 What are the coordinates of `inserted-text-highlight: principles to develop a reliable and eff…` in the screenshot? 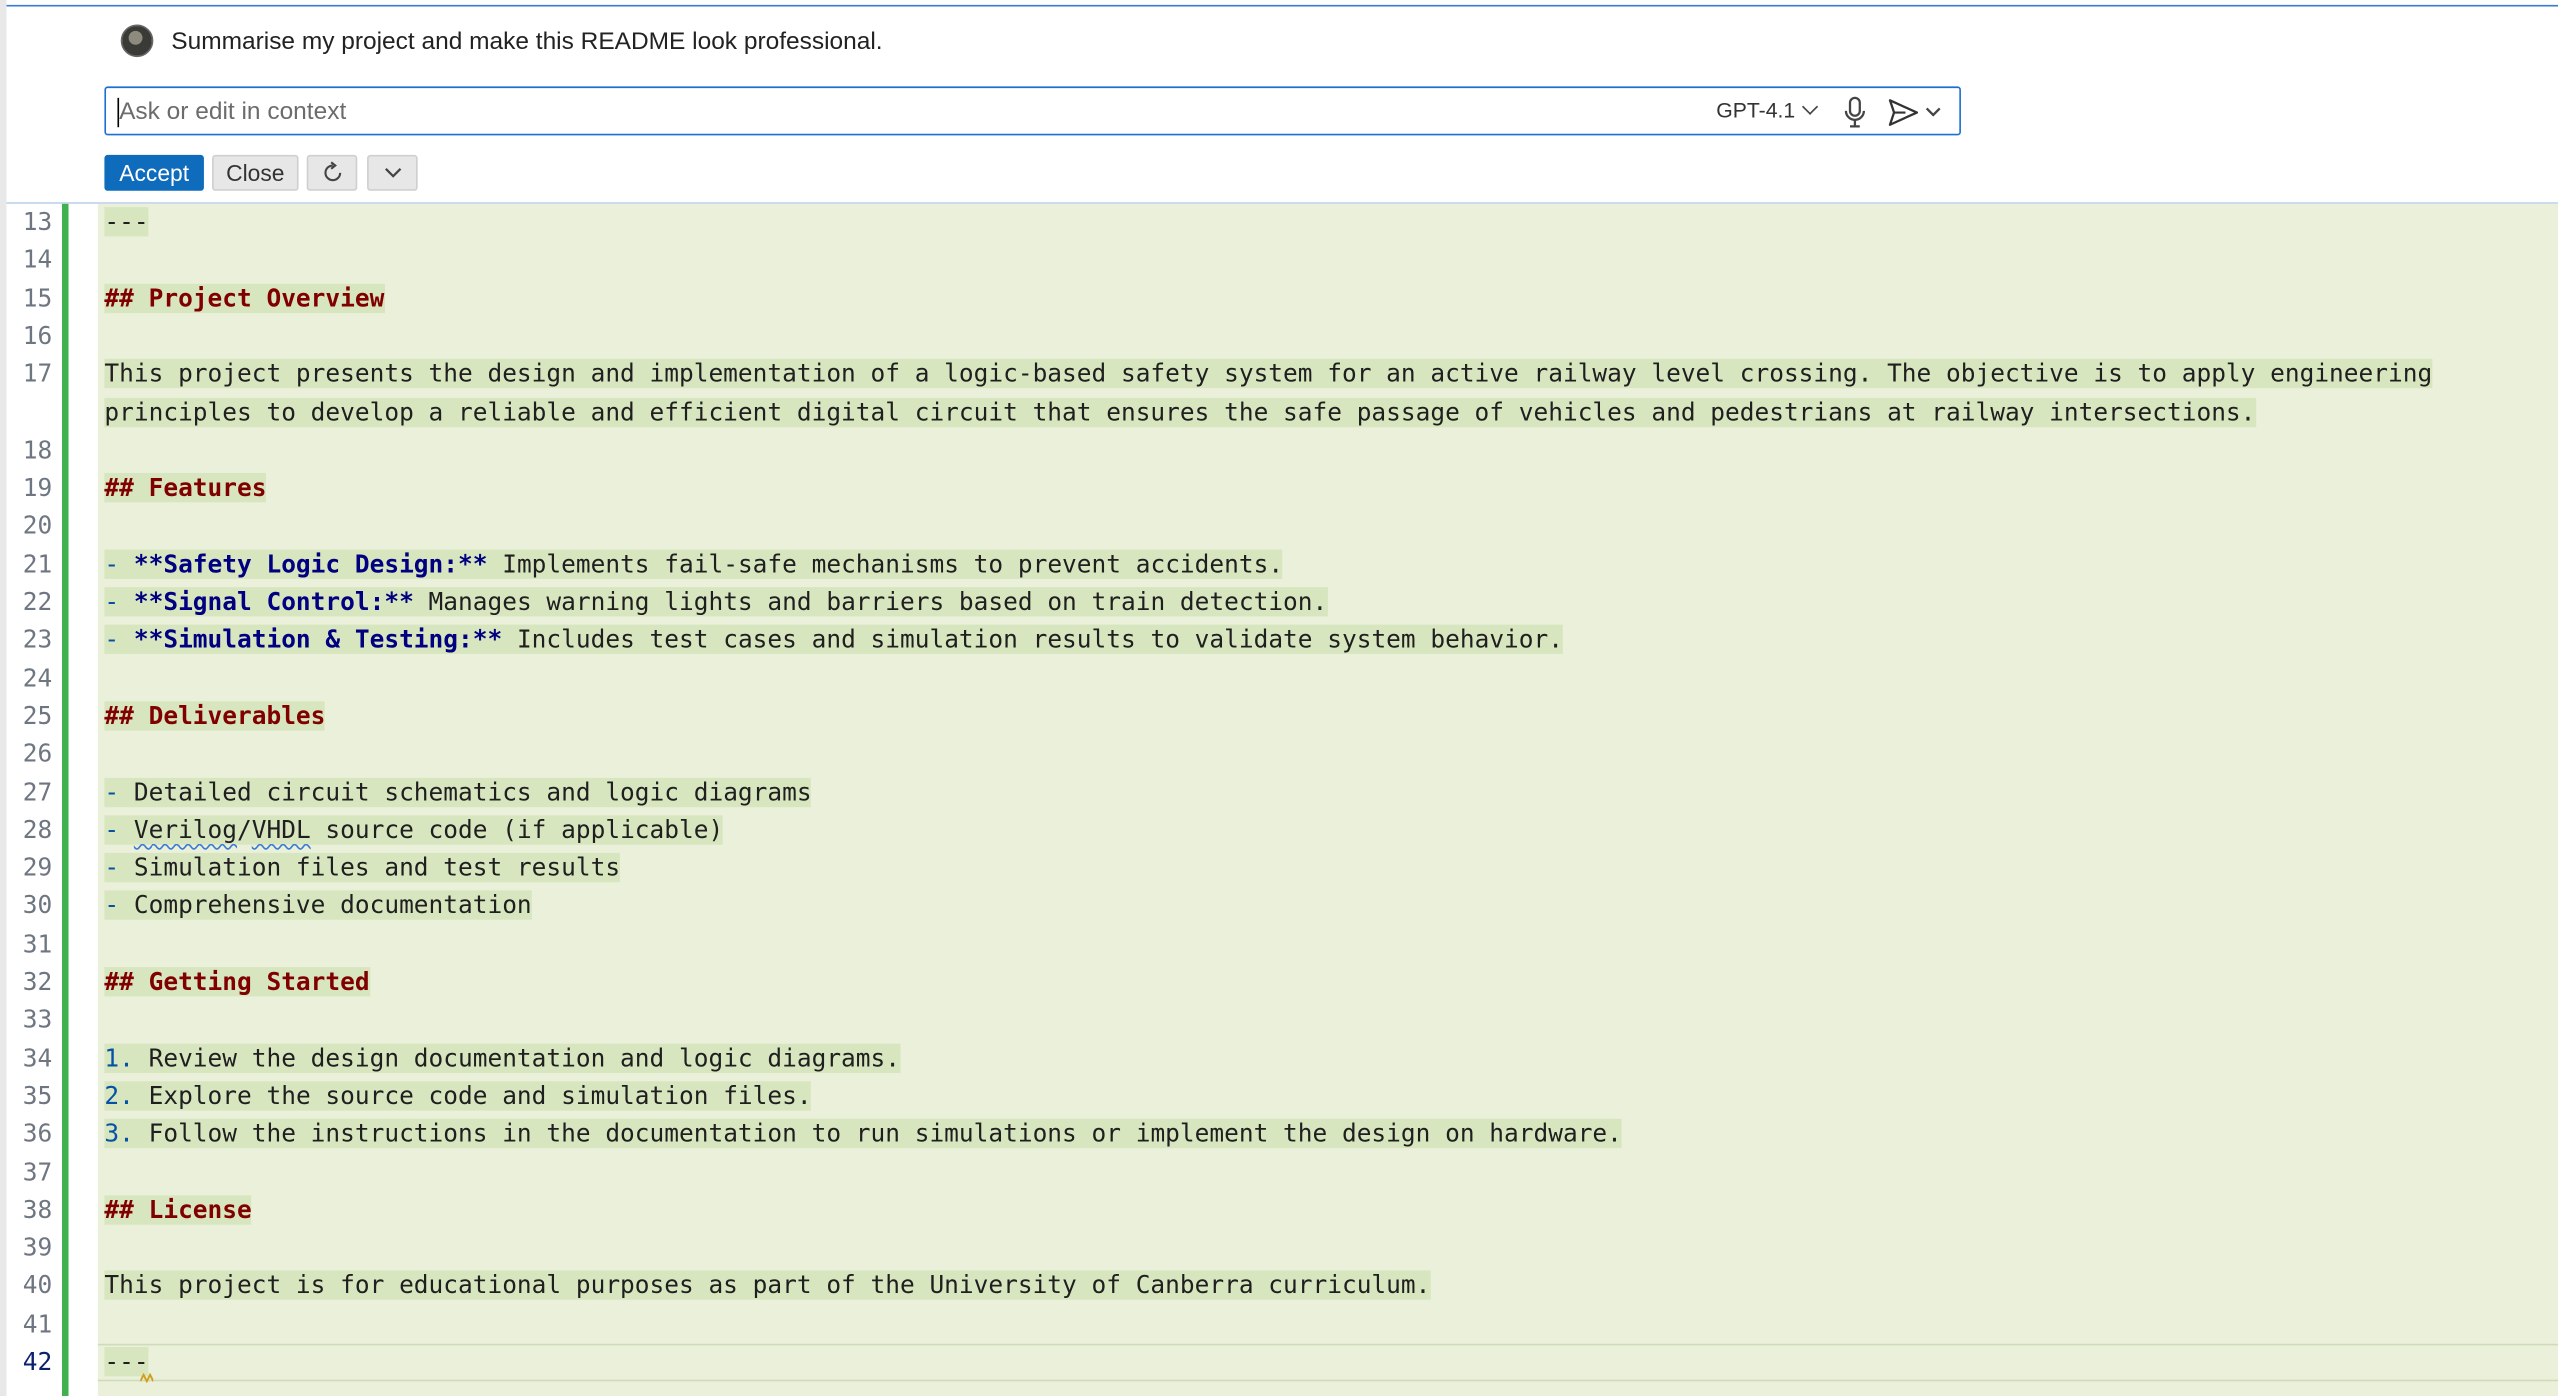 It's located at (1180, 412).